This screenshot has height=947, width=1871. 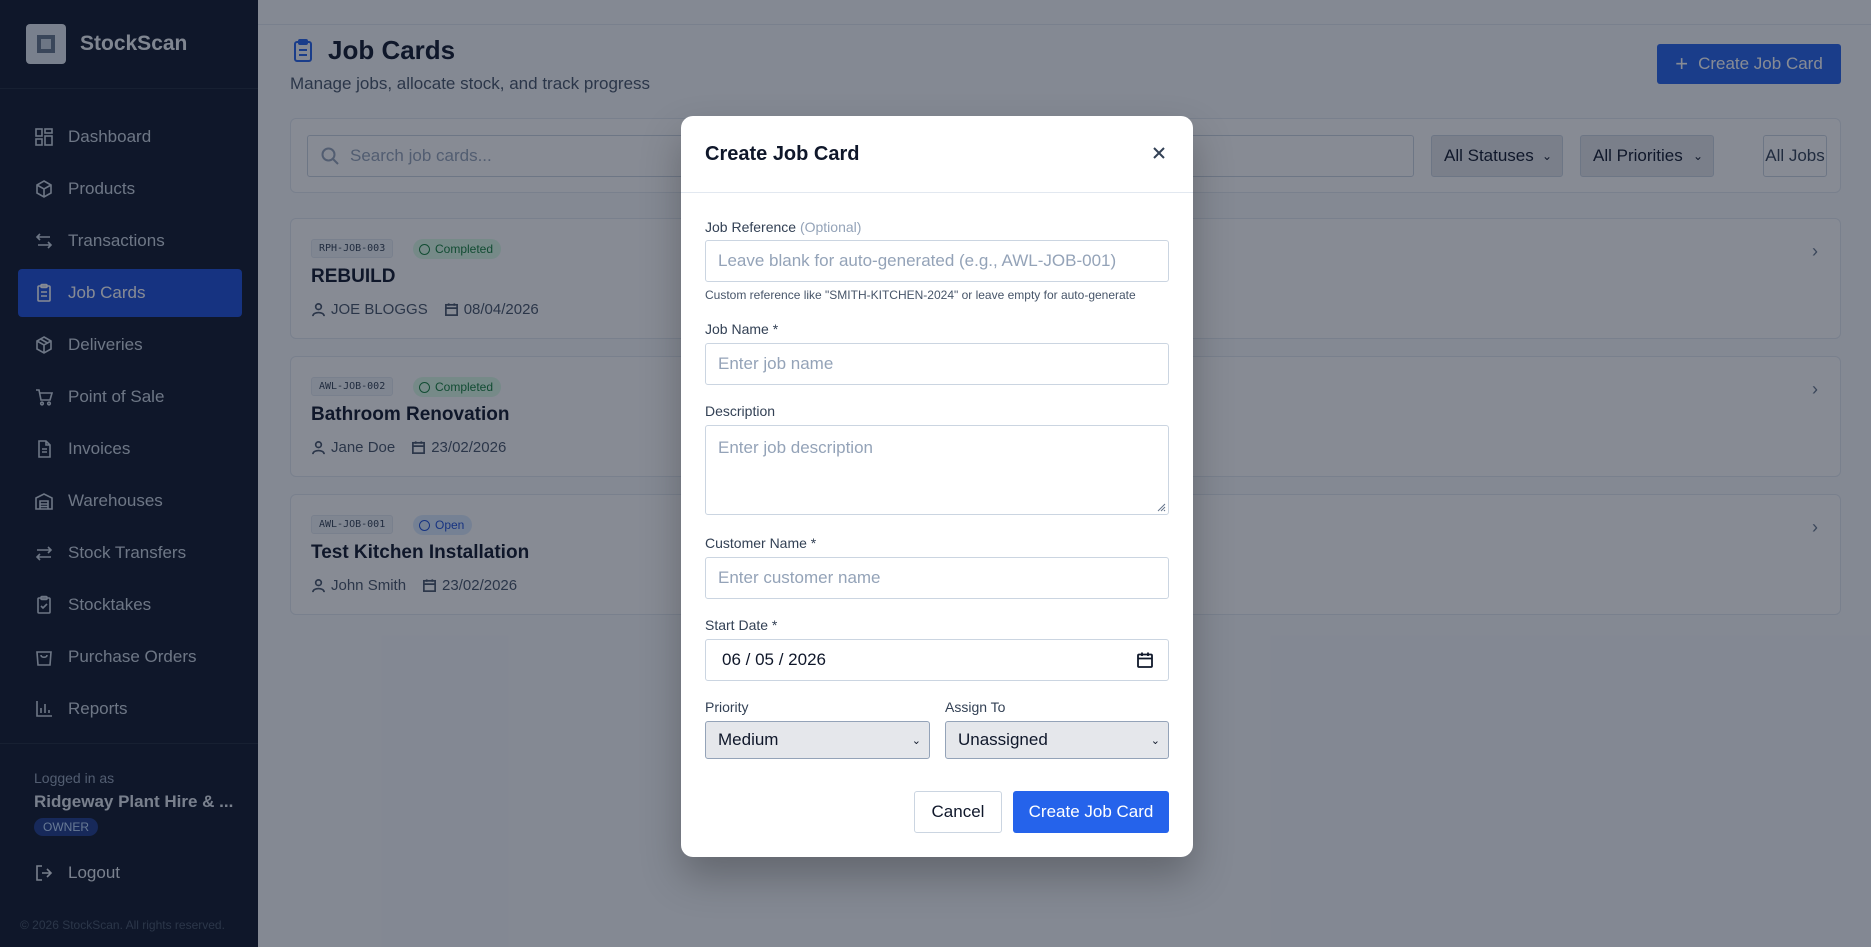 I want to click on description-placeholder: Enter job description, so click(x=795, y=447).